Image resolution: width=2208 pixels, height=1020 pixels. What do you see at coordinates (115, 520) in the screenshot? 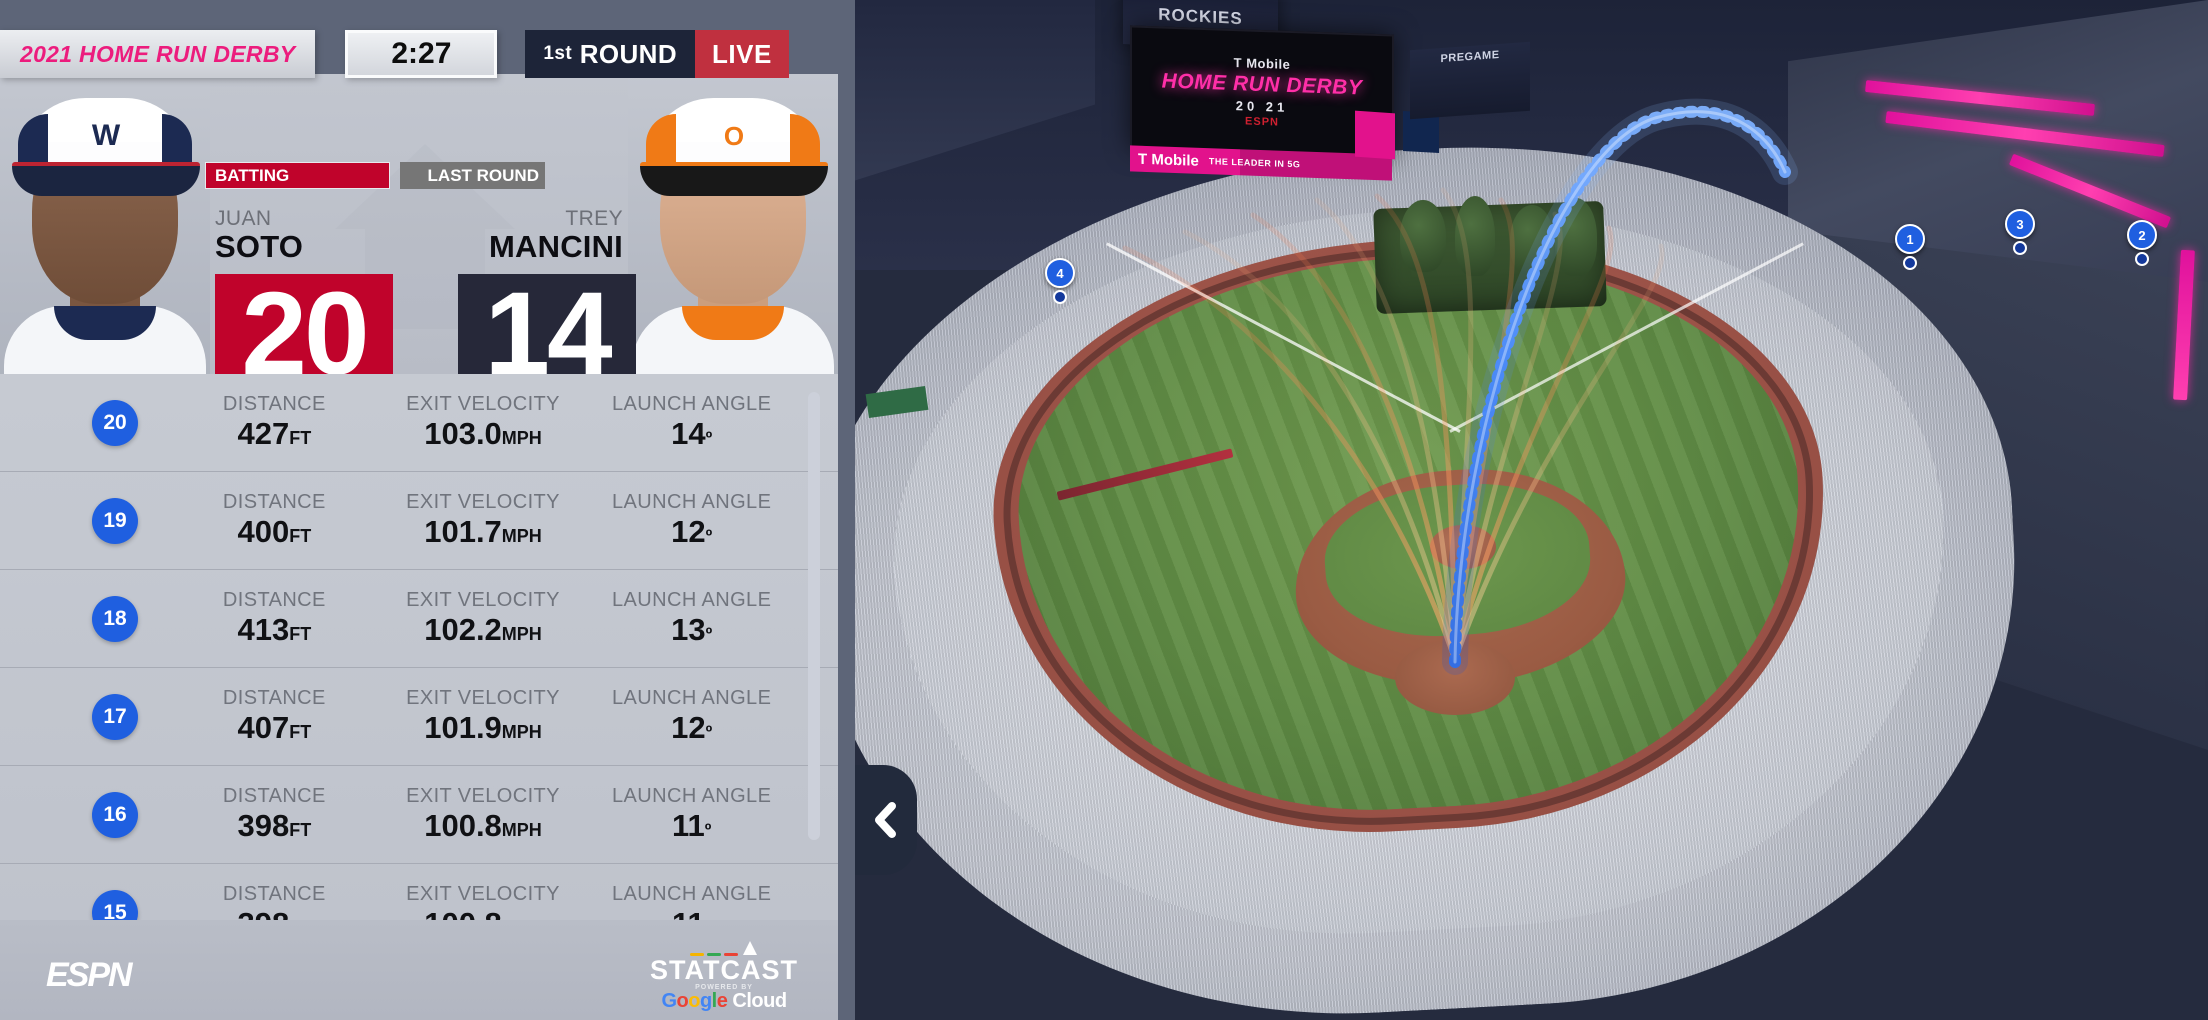
I see `row-number-badge: 19` at bounding box center [115, 520].